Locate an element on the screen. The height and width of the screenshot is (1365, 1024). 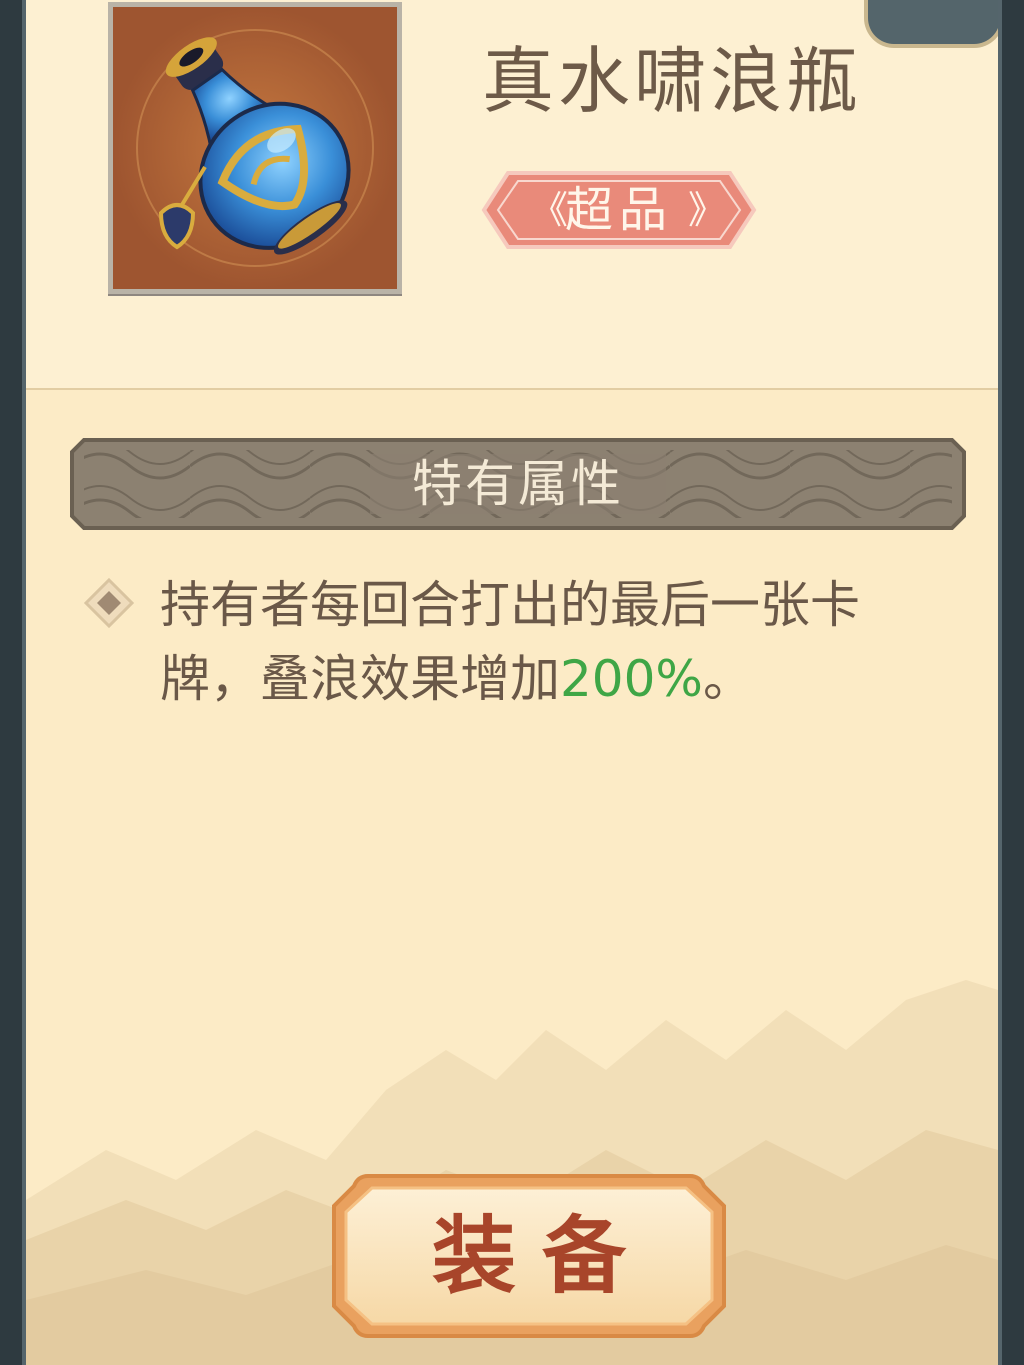
rarity-badge: 《 》 超品 is located at coordinates (619, 210).